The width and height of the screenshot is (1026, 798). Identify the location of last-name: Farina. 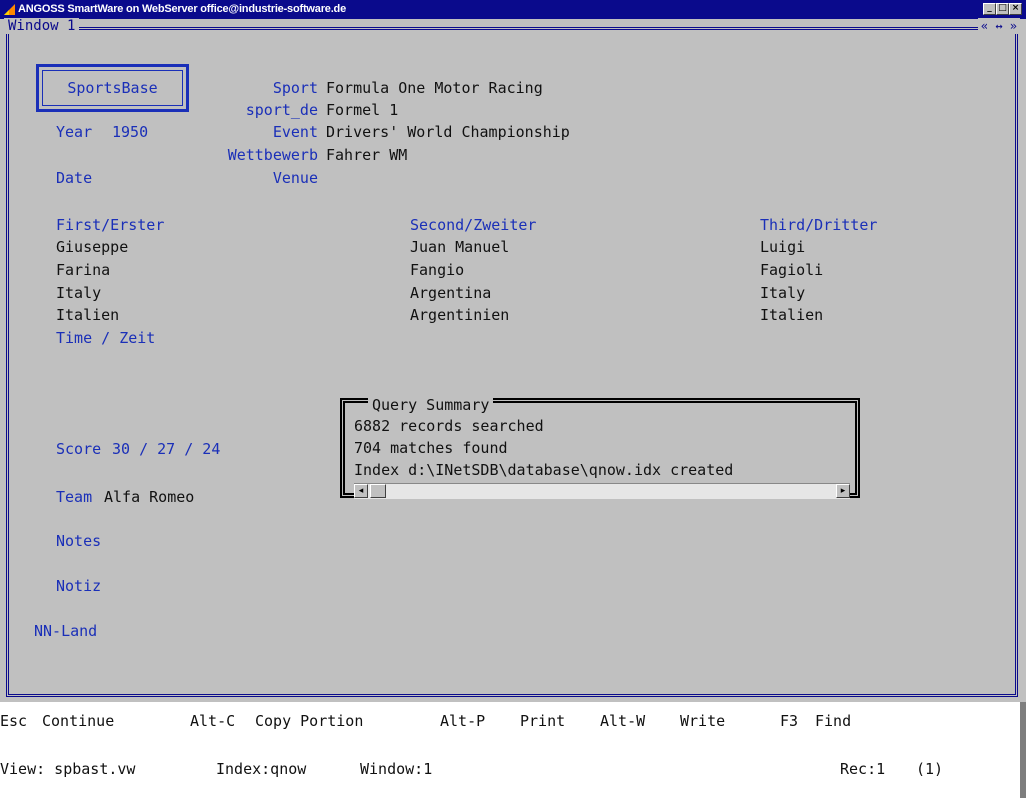
(83, 270).